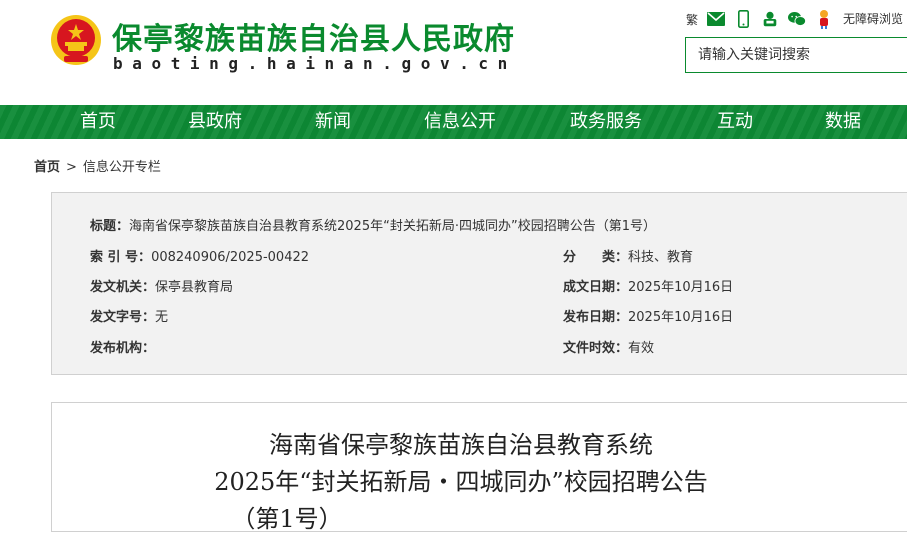 Image resolution: width=907 pixels, height=534 pixels. Describe the element at coordinates (743, 19) in the screenshot. I see `mobile-icon` at that location.